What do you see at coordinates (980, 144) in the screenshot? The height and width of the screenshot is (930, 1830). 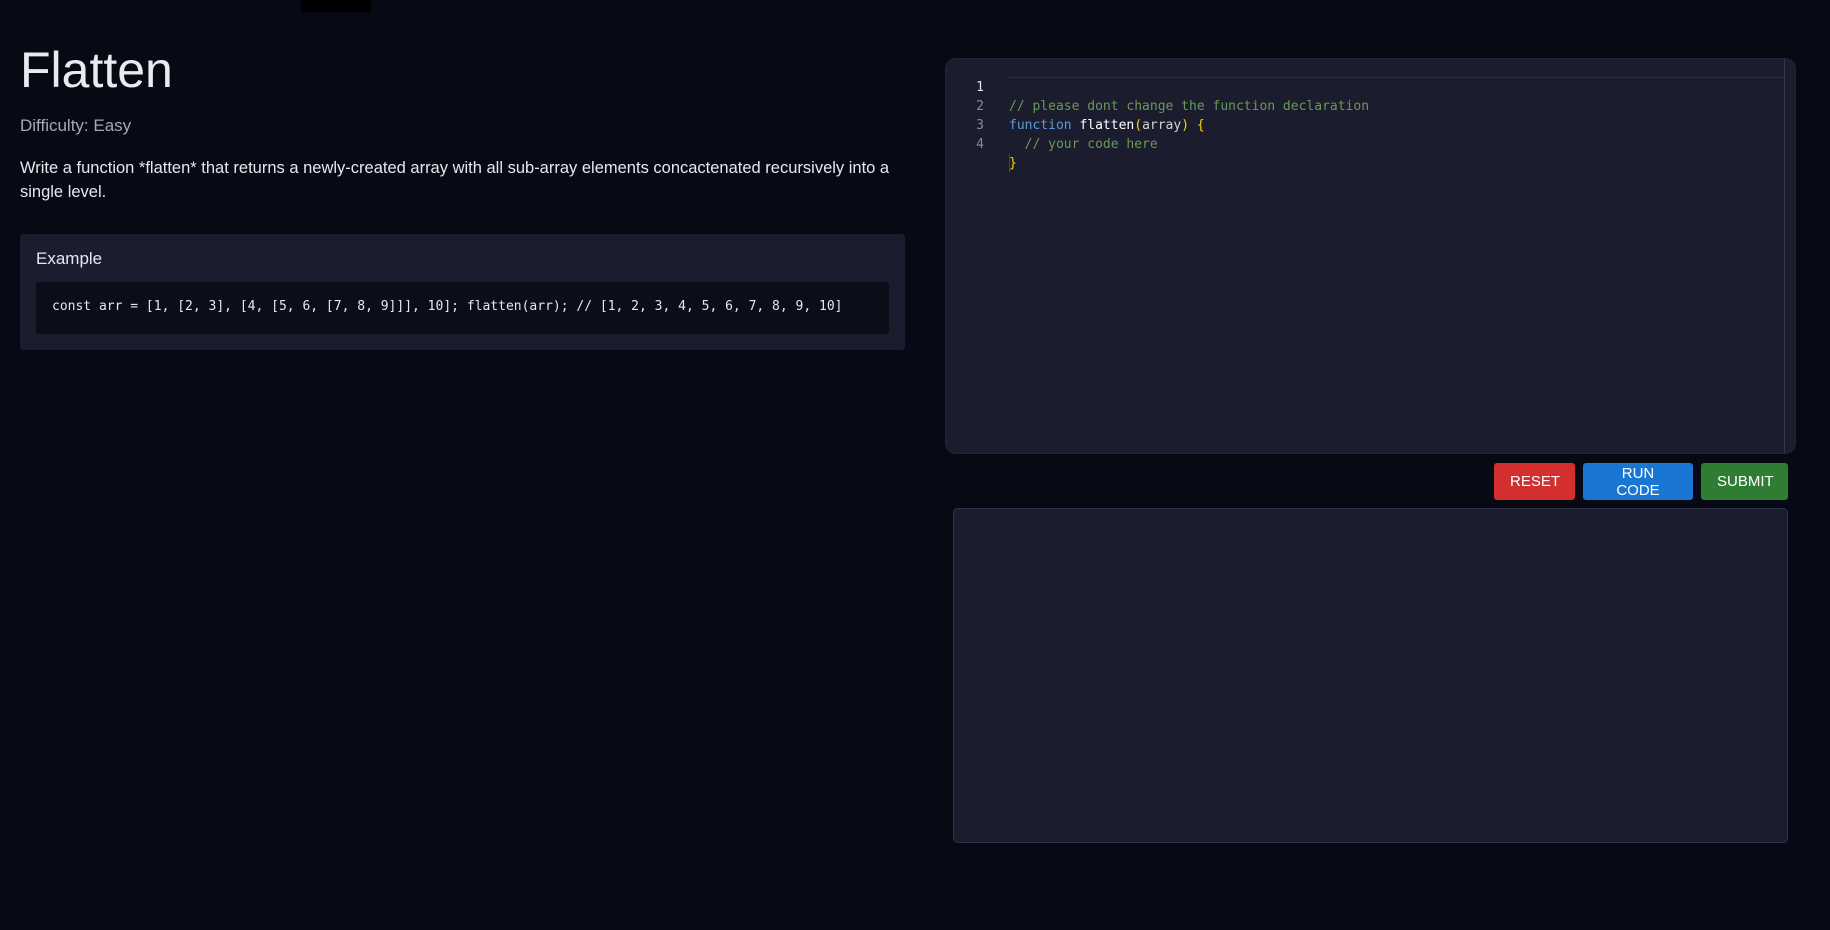 I see `line-number: 4` at bounding box center [980, 144].